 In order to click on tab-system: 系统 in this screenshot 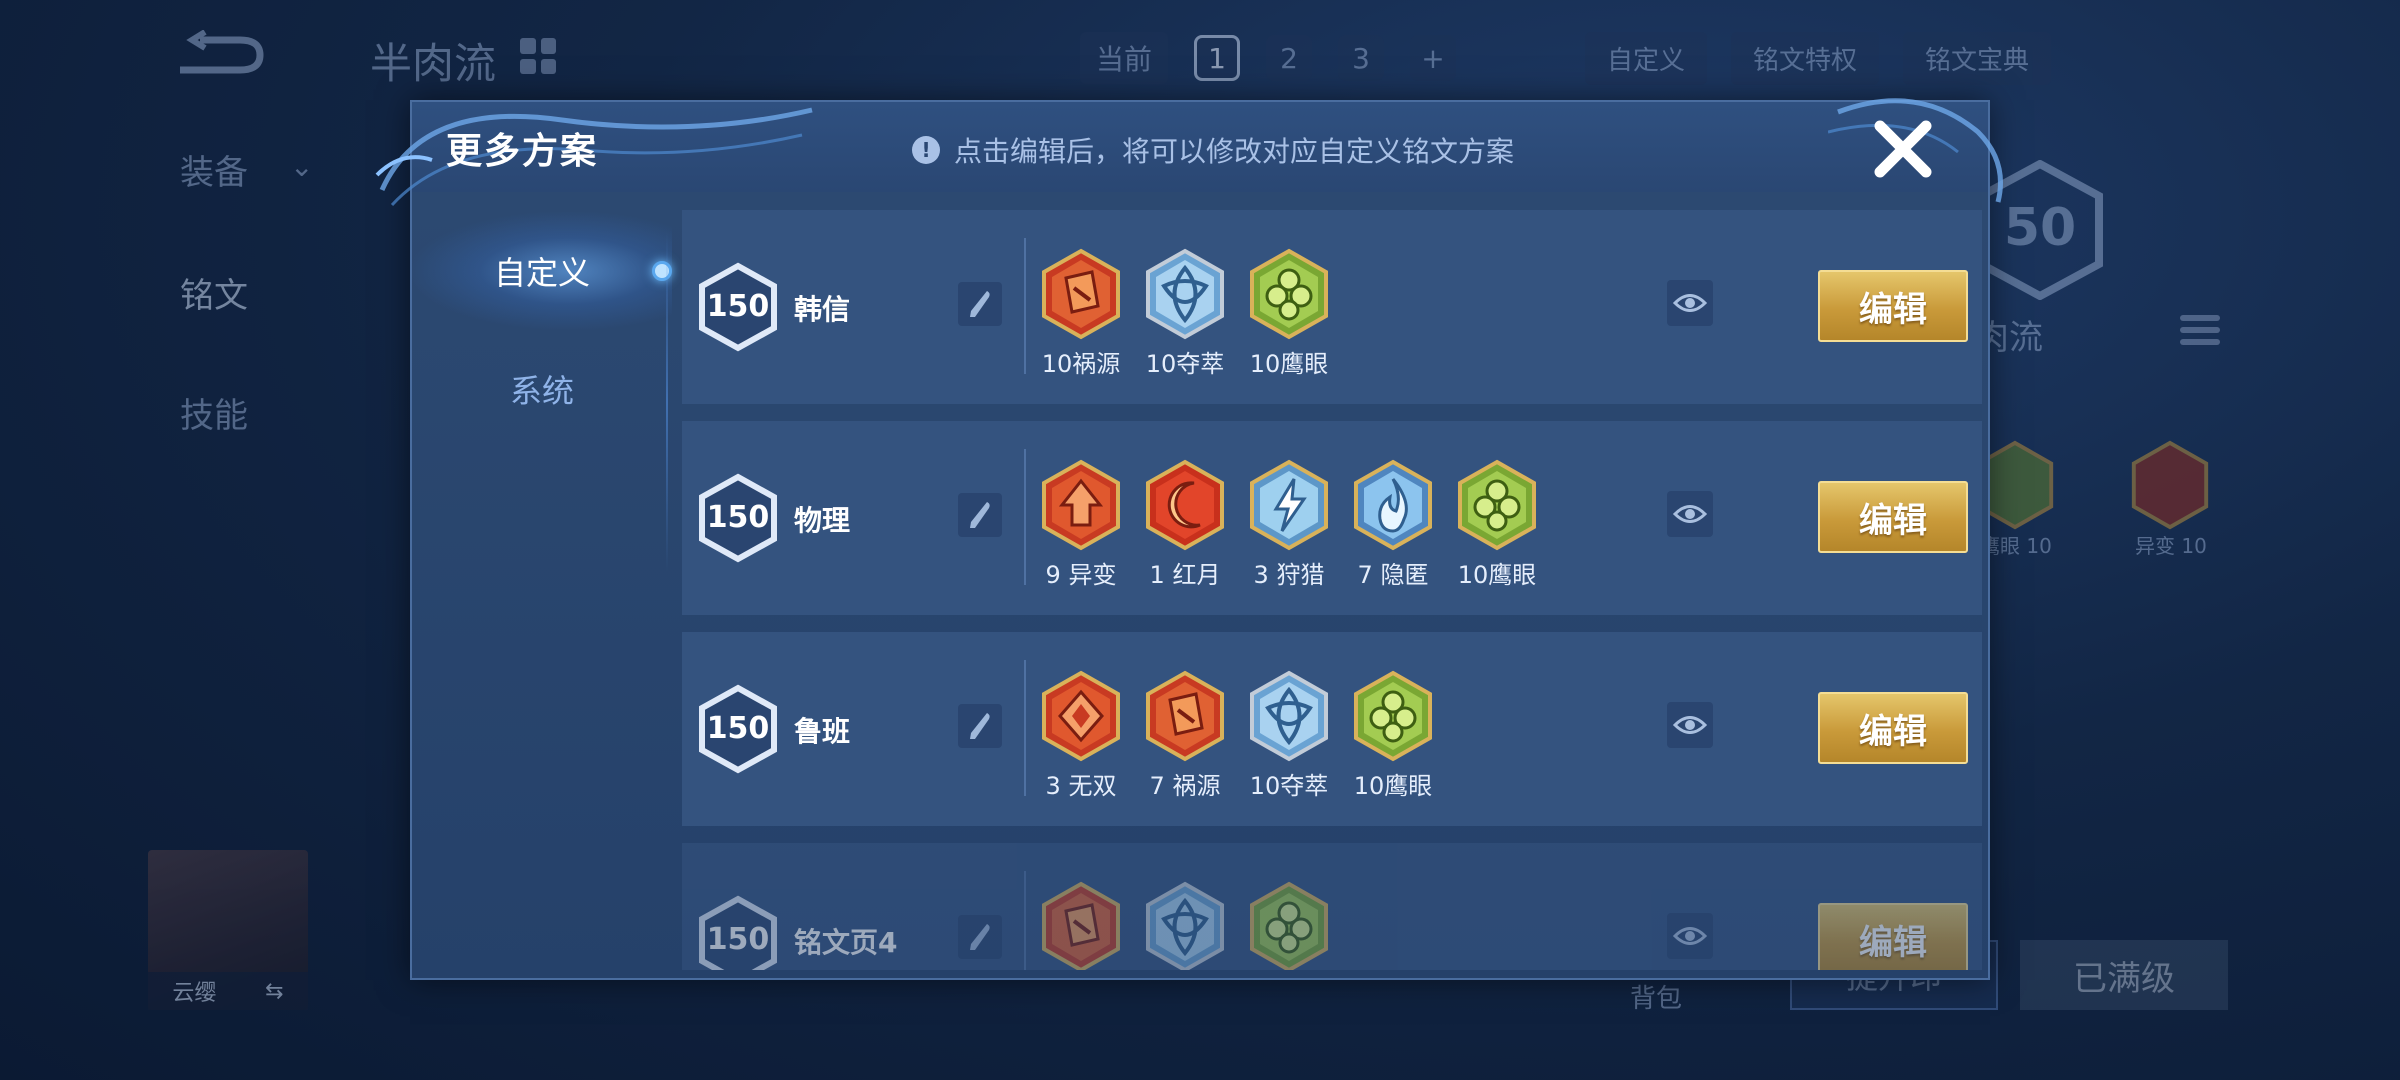, I will do `click(542, 389)`.